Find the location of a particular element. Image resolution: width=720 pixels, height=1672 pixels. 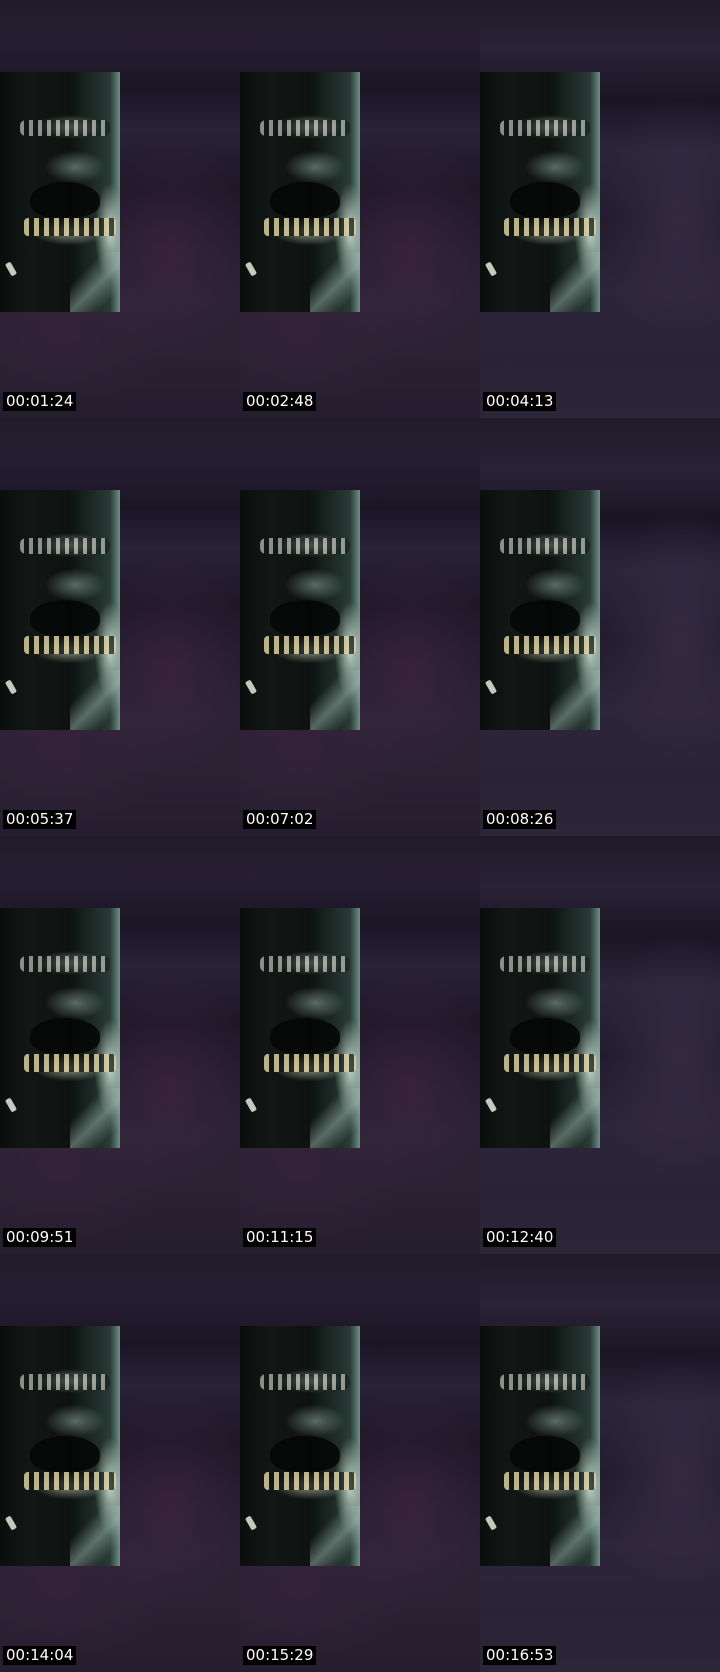

timestamp-label: 00:11:15 is located at coordinates (280, 1237).